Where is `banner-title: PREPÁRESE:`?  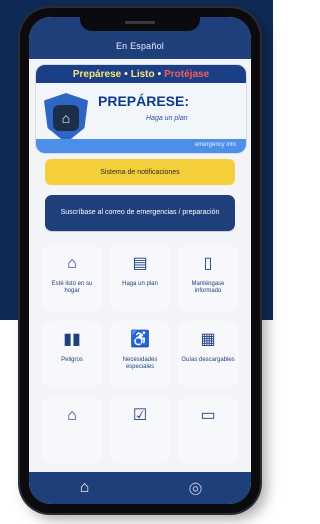
banner-title: PREPÁRESE: is located at coordinates (144, 101).